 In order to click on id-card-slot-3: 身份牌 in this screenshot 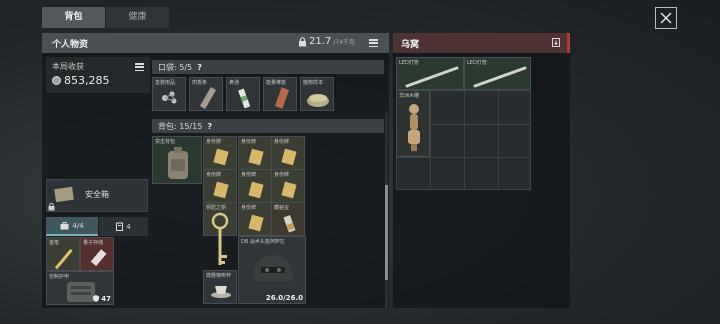, I will do `click(288, 153)`.